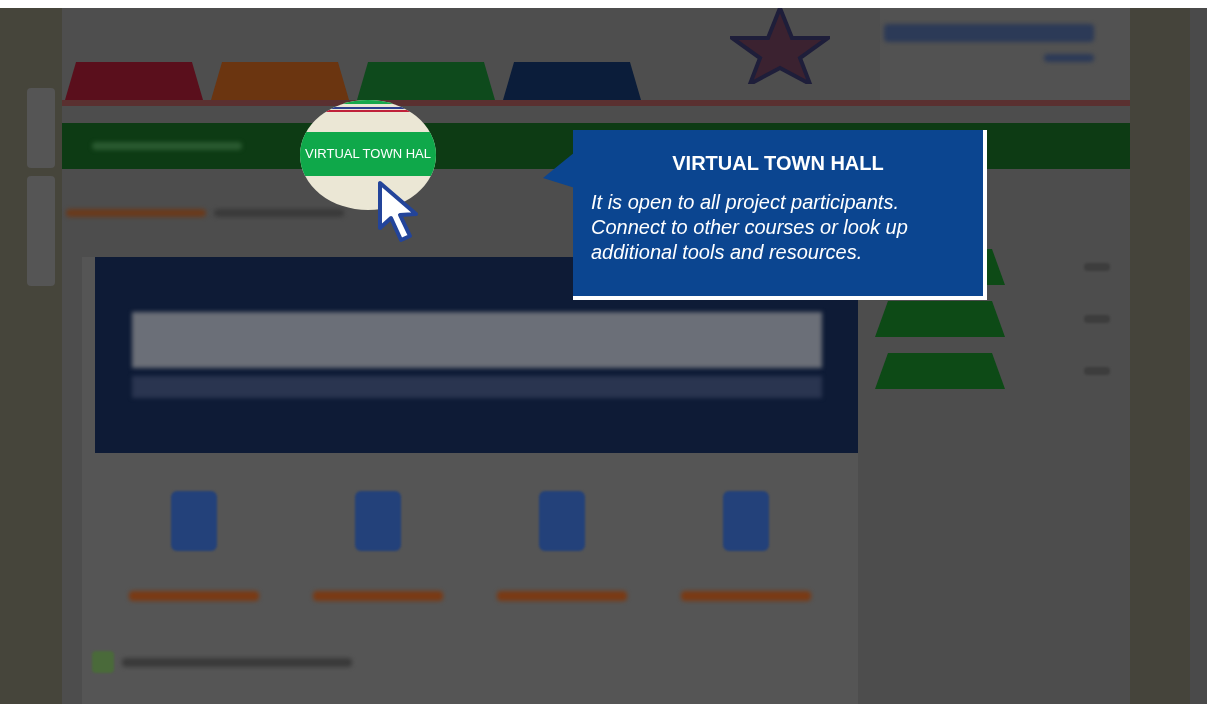 Image resolution: width=1207 pixels, height=704 pixels. What do you see at coordinates (1069, 58) in the screenshot?
I see `user-role-blur` at bounding box center [1069, 58].